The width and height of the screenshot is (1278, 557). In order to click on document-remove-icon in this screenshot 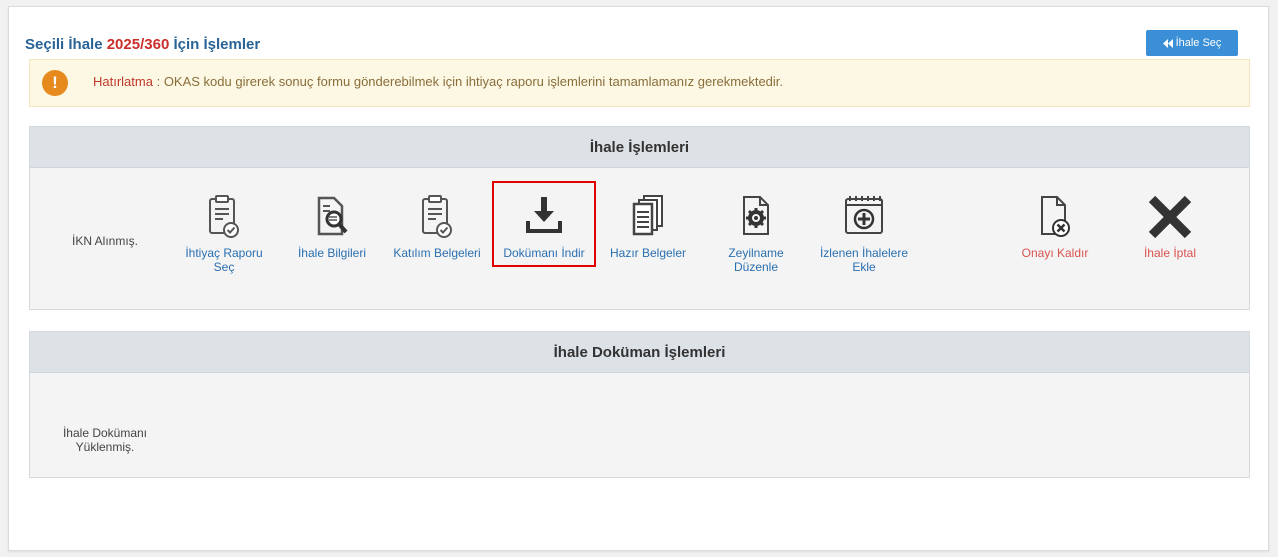, I will do `click(1055, 216)`.